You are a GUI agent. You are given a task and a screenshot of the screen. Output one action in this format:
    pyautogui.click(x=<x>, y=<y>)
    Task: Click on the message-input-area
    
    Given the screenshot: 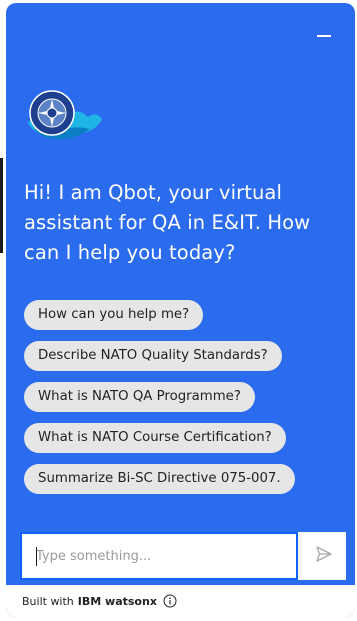 What is the action you would take?
    pyautogui.click(x=183, y=556)
    